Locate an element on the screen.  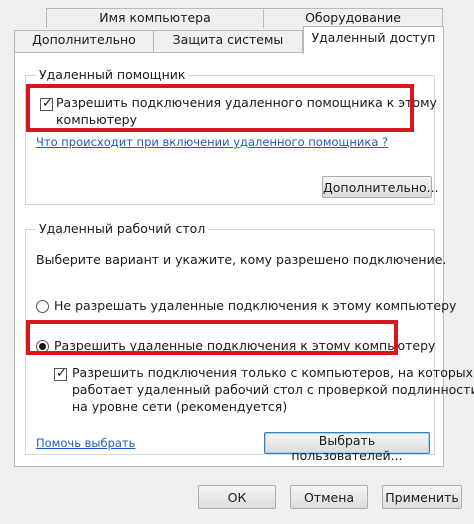
nla-only-checkbox: ✓ is located at coordinates (60, 373).